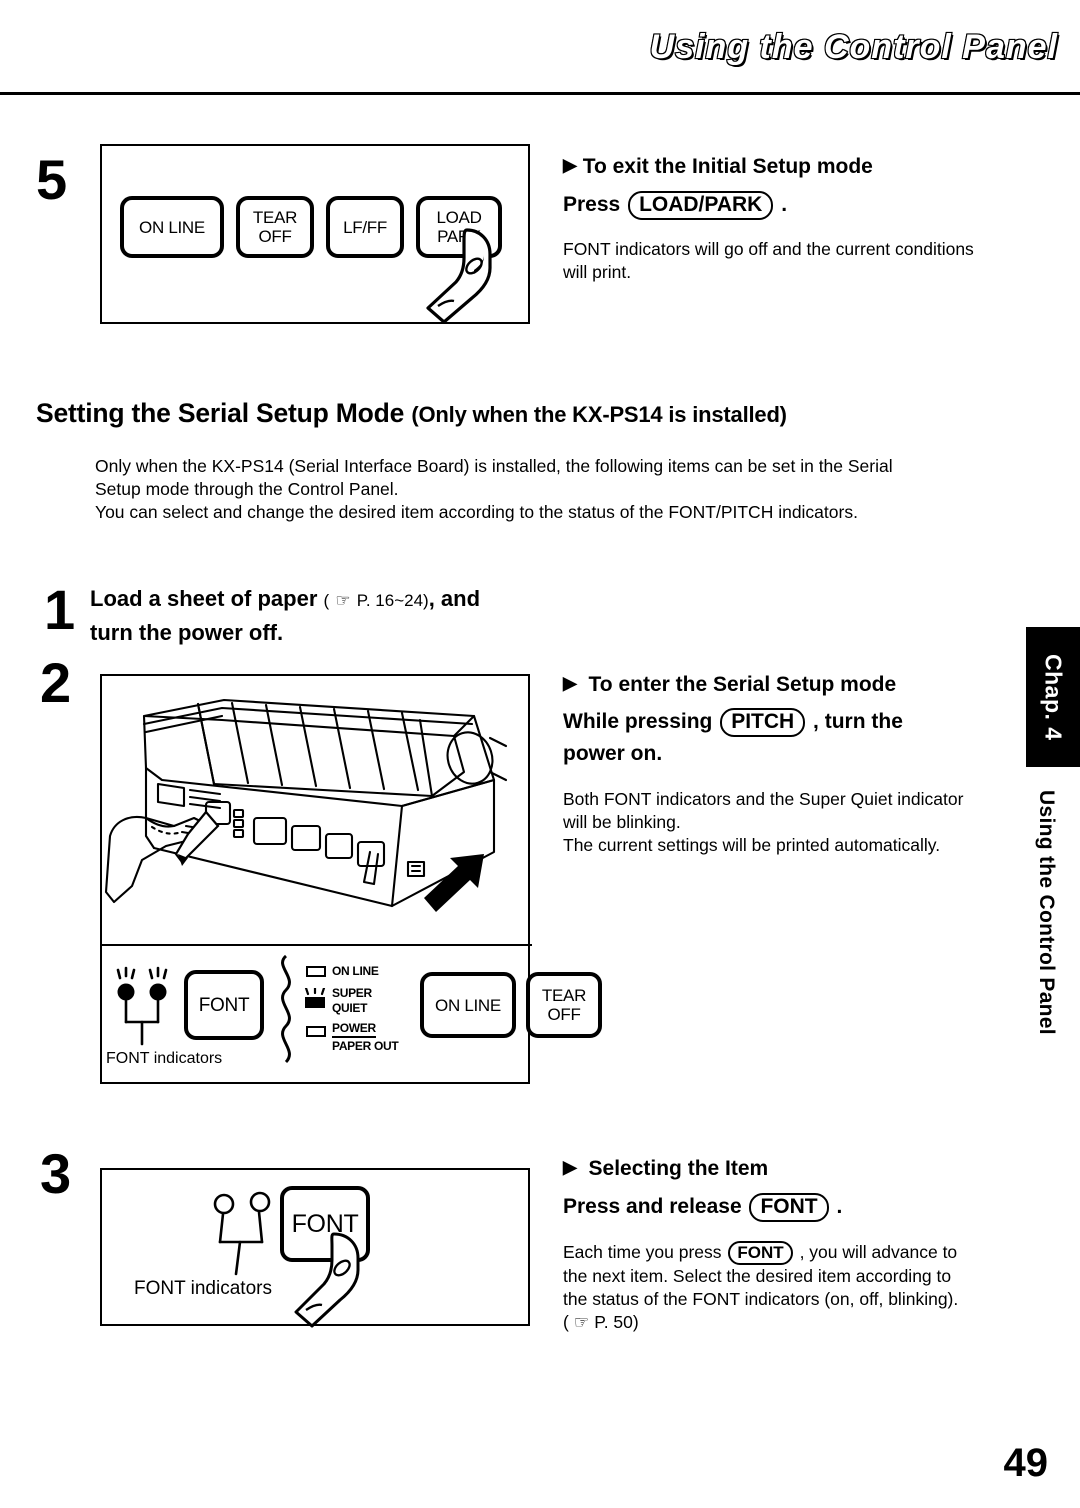 The height and width of the screenshot is (1508, 1080). I want to click on section-paragraph-line-2: Setup mode through the Control Panel., so click(247, 489).